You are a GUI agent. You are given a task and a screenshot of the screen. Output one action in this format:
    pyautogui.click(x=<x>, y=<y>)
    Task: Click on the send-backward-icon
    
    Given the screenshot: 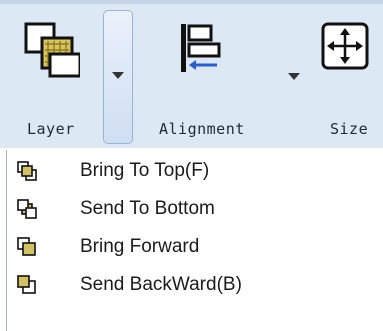 What is the action you would take?
    pyautogui.click(x=26, y=284)
    